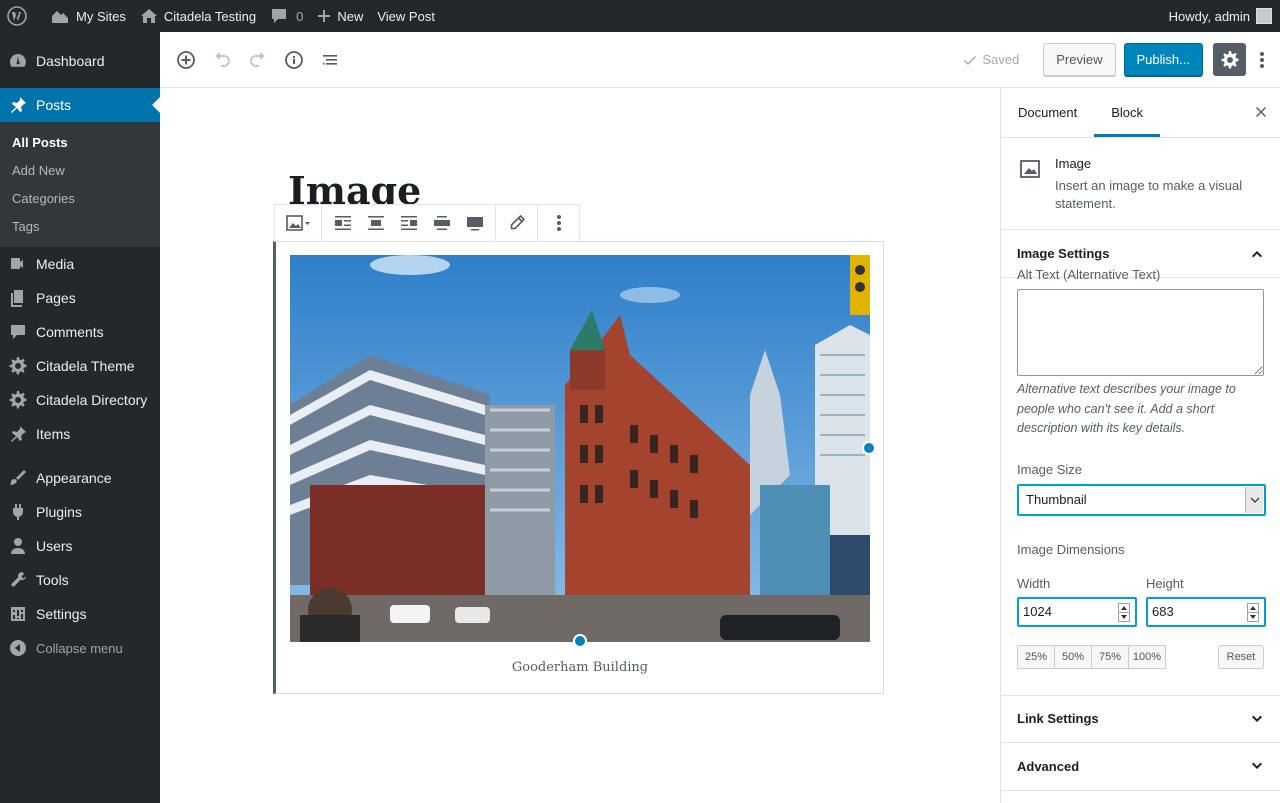  I want to click on my-sites-link: My Sites, so click(88, 16).